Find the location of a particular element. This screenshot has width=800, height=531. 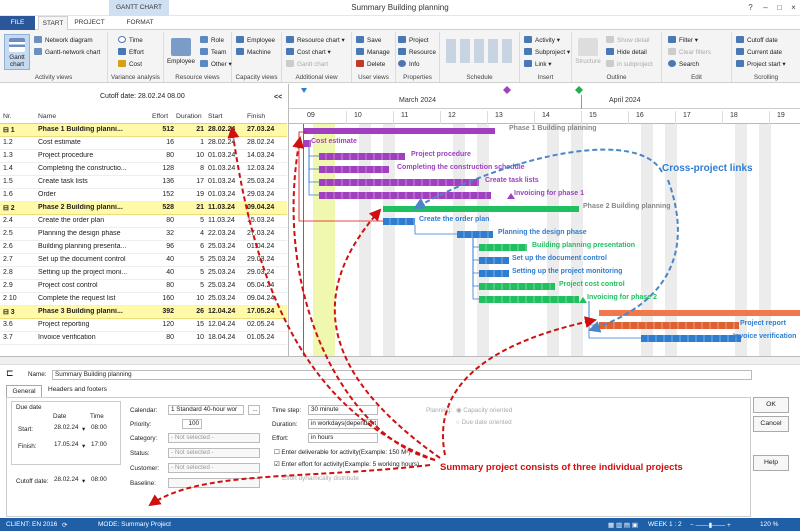

project-properties-button: Project is located at coordinates (413, 41).